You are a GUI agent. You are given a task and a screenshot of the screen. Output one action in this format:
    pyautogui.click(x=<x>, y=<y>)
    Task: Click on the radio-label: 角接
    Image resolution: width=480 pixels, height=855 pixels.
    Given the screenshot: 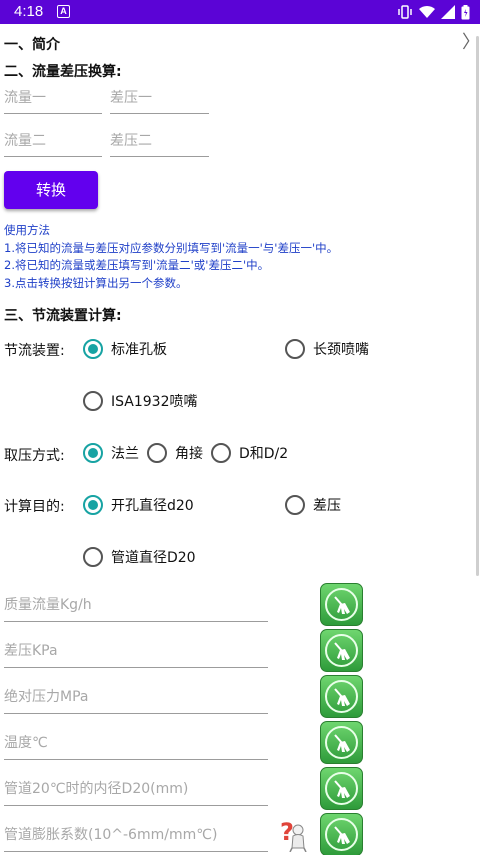 What is the action you would take?
    pyautogui.click(x=189, y=454)
    